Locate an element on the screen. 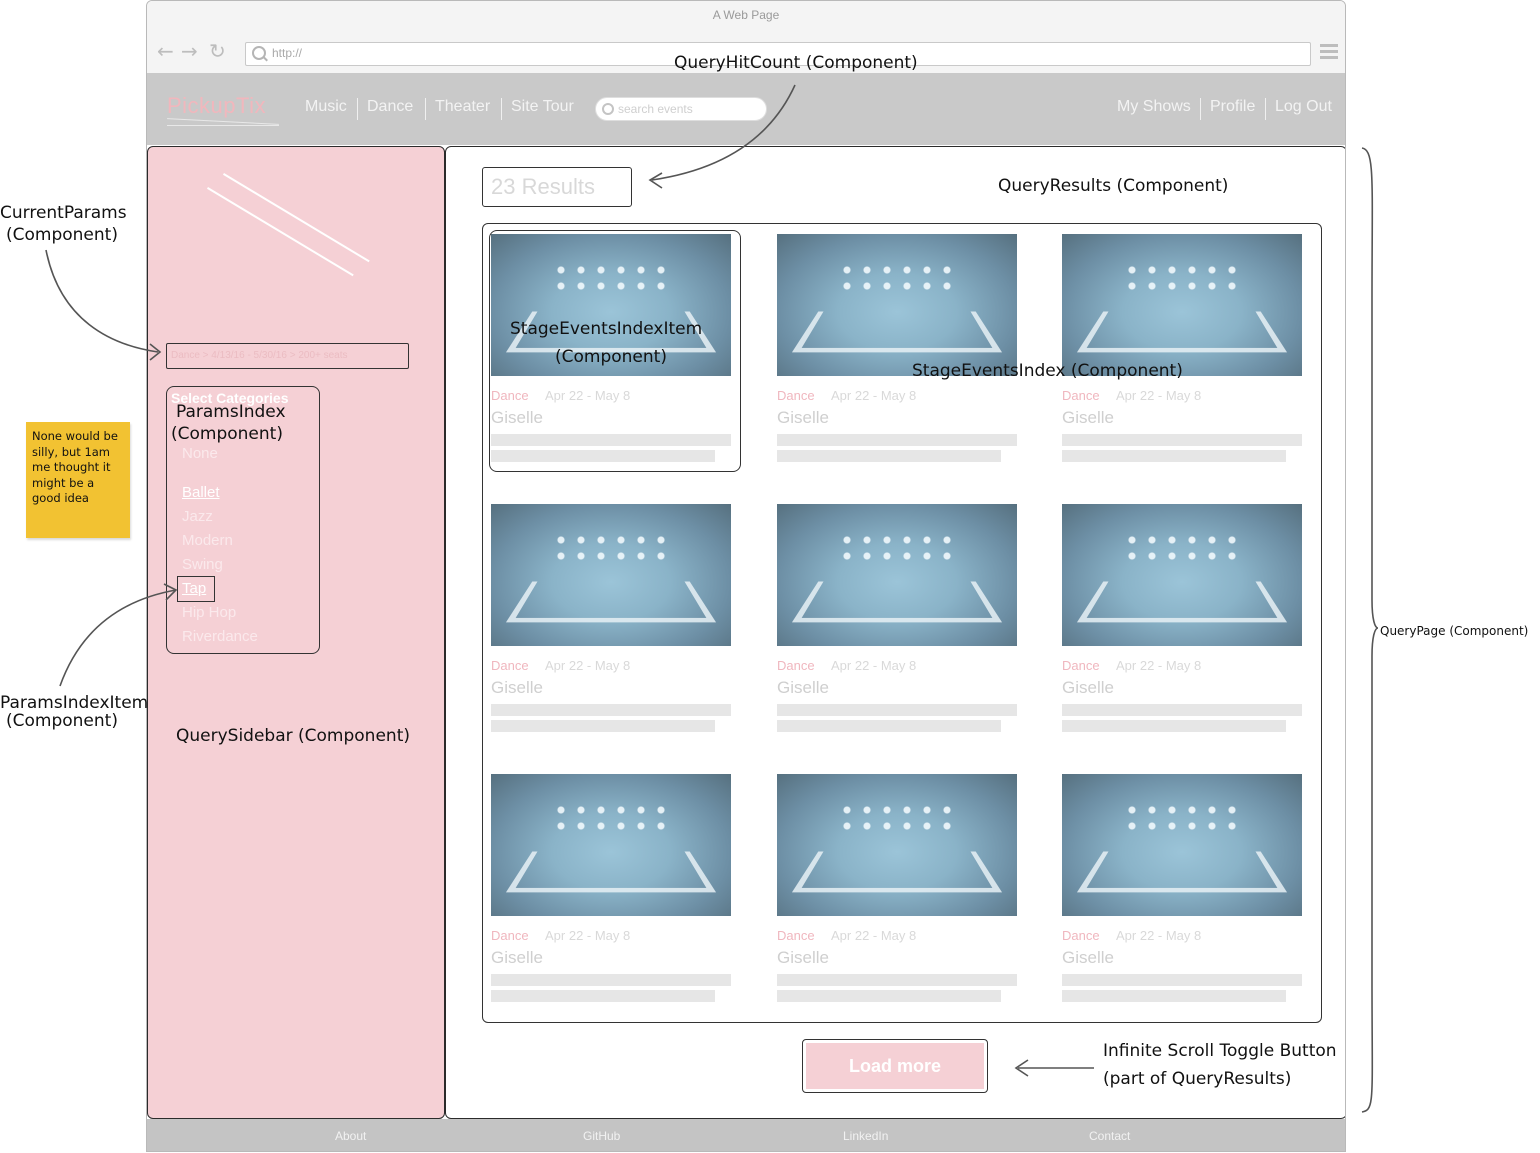 This screenshot has width=1540, height=1153. sticky-note-line: None would be is located at coordinates (75, 436).